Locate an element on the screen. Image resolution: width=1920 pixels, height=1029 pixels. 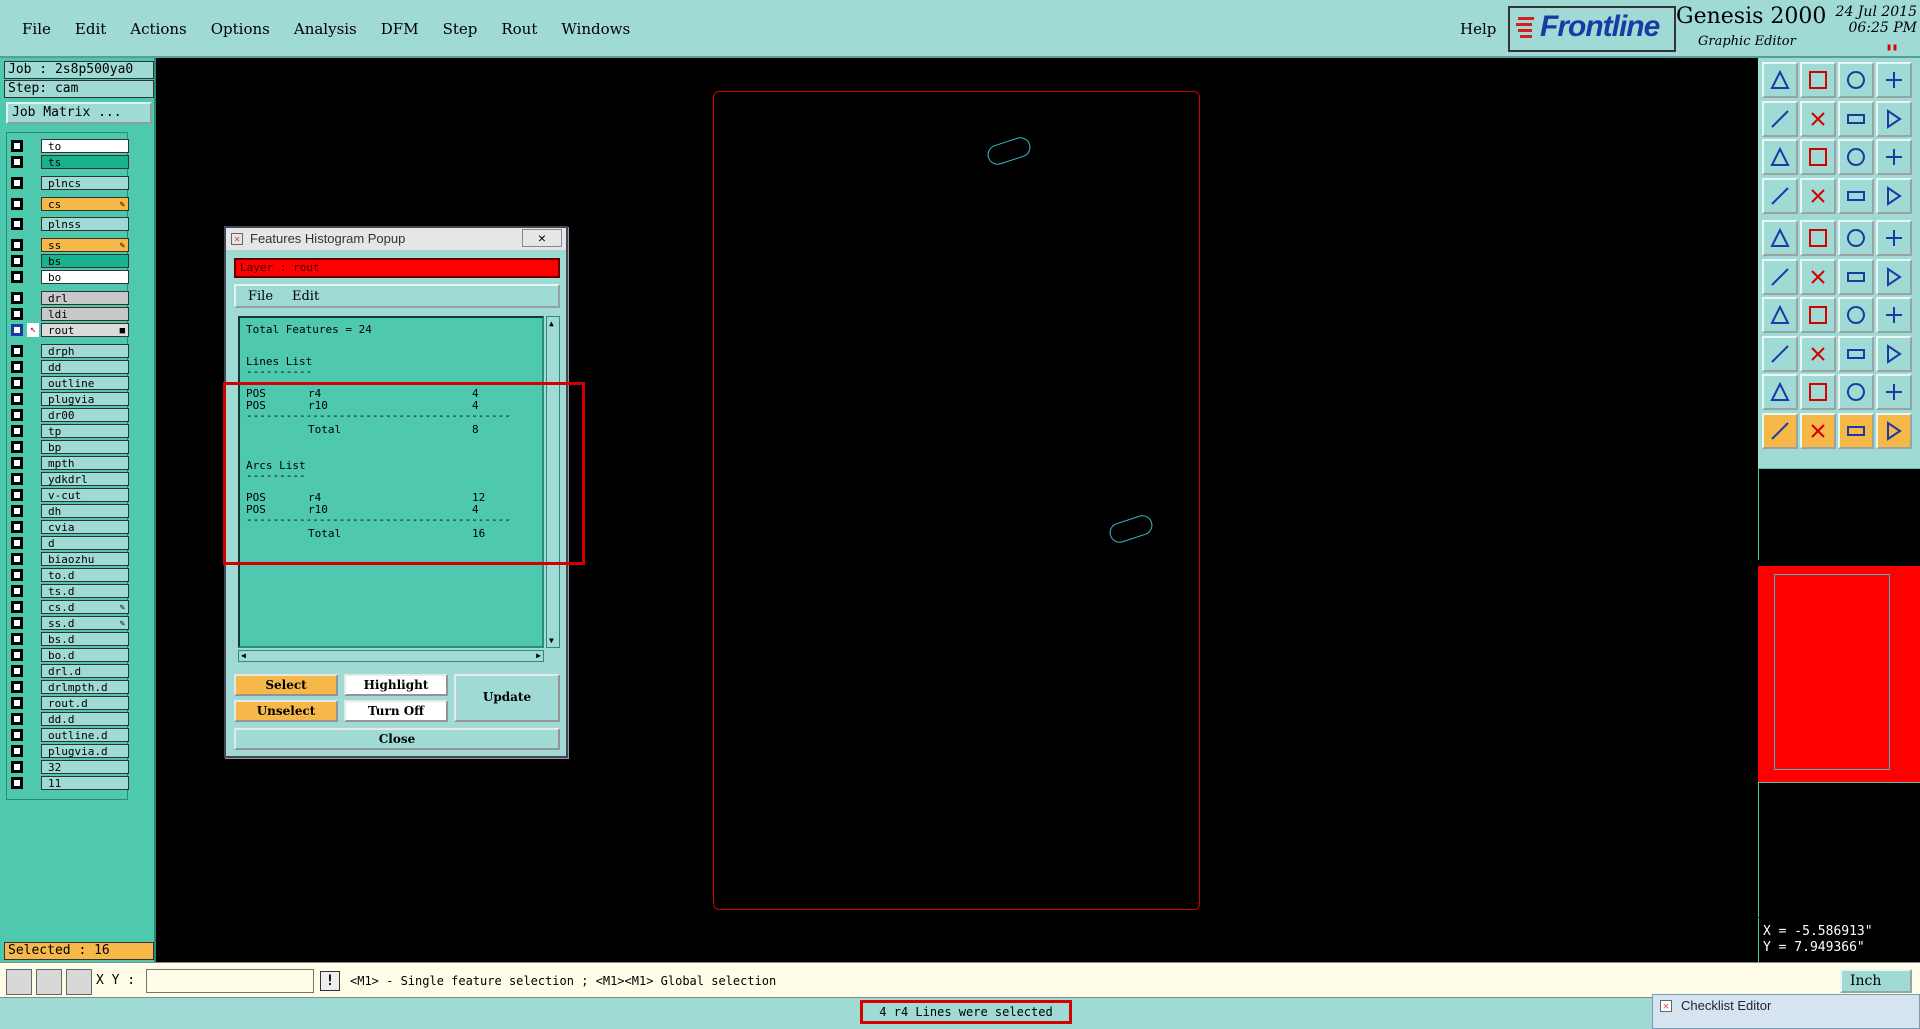
layer-row: bo is located at coordinates (68, 277).